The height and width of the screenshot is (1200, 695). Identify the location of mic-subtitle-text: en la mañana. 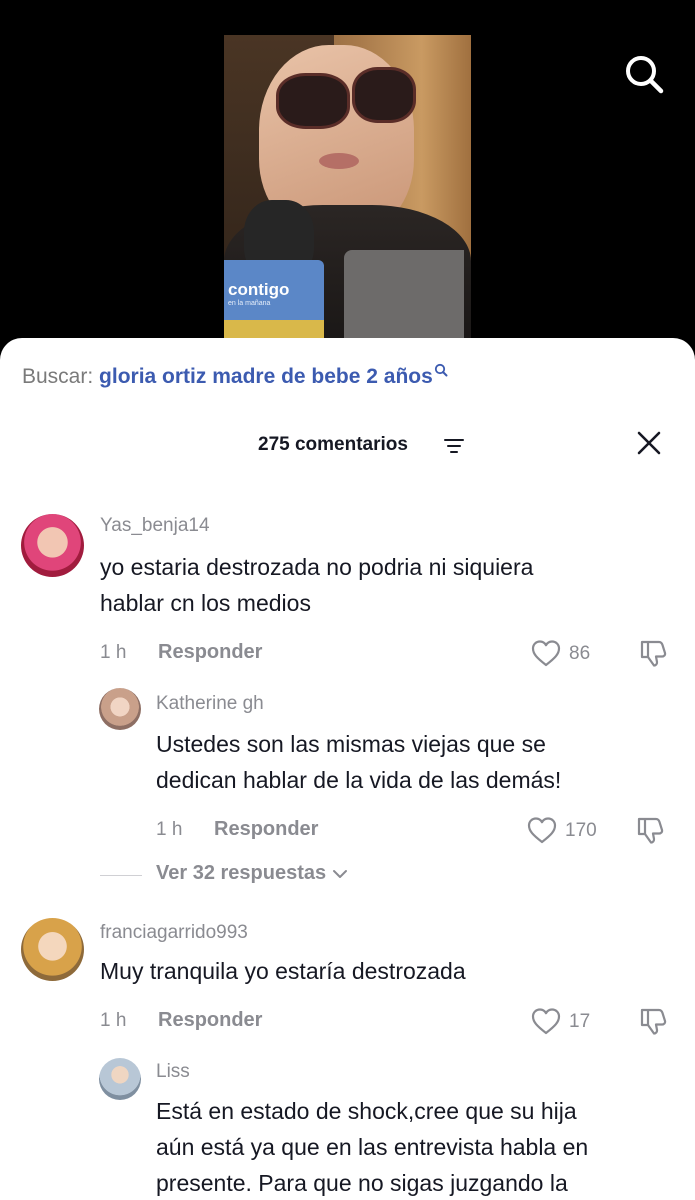
(249, 303).